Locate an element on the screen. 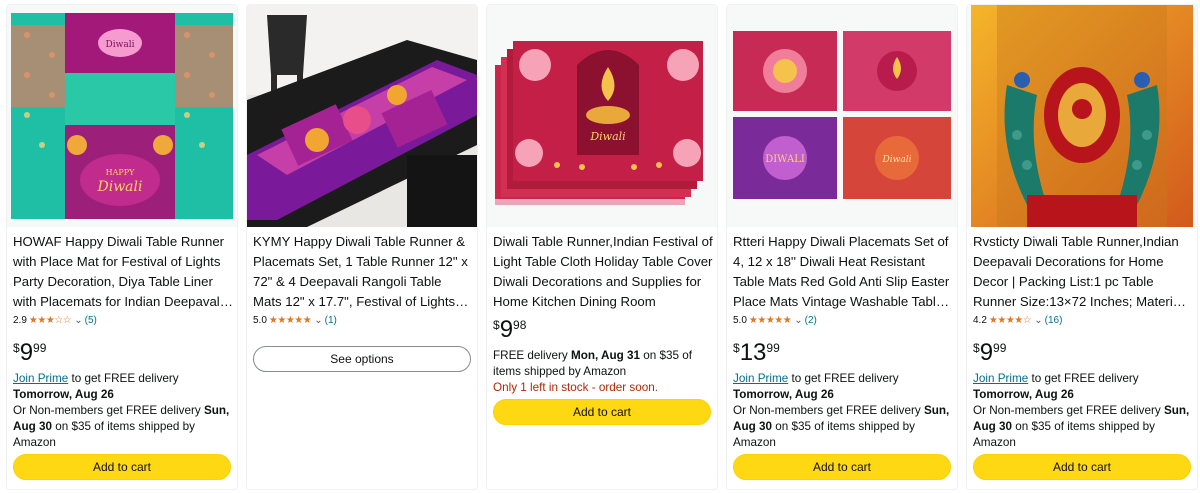 The image size is (1200, 493). product-price: $ 13 99 is located at coordinates (756, 353).